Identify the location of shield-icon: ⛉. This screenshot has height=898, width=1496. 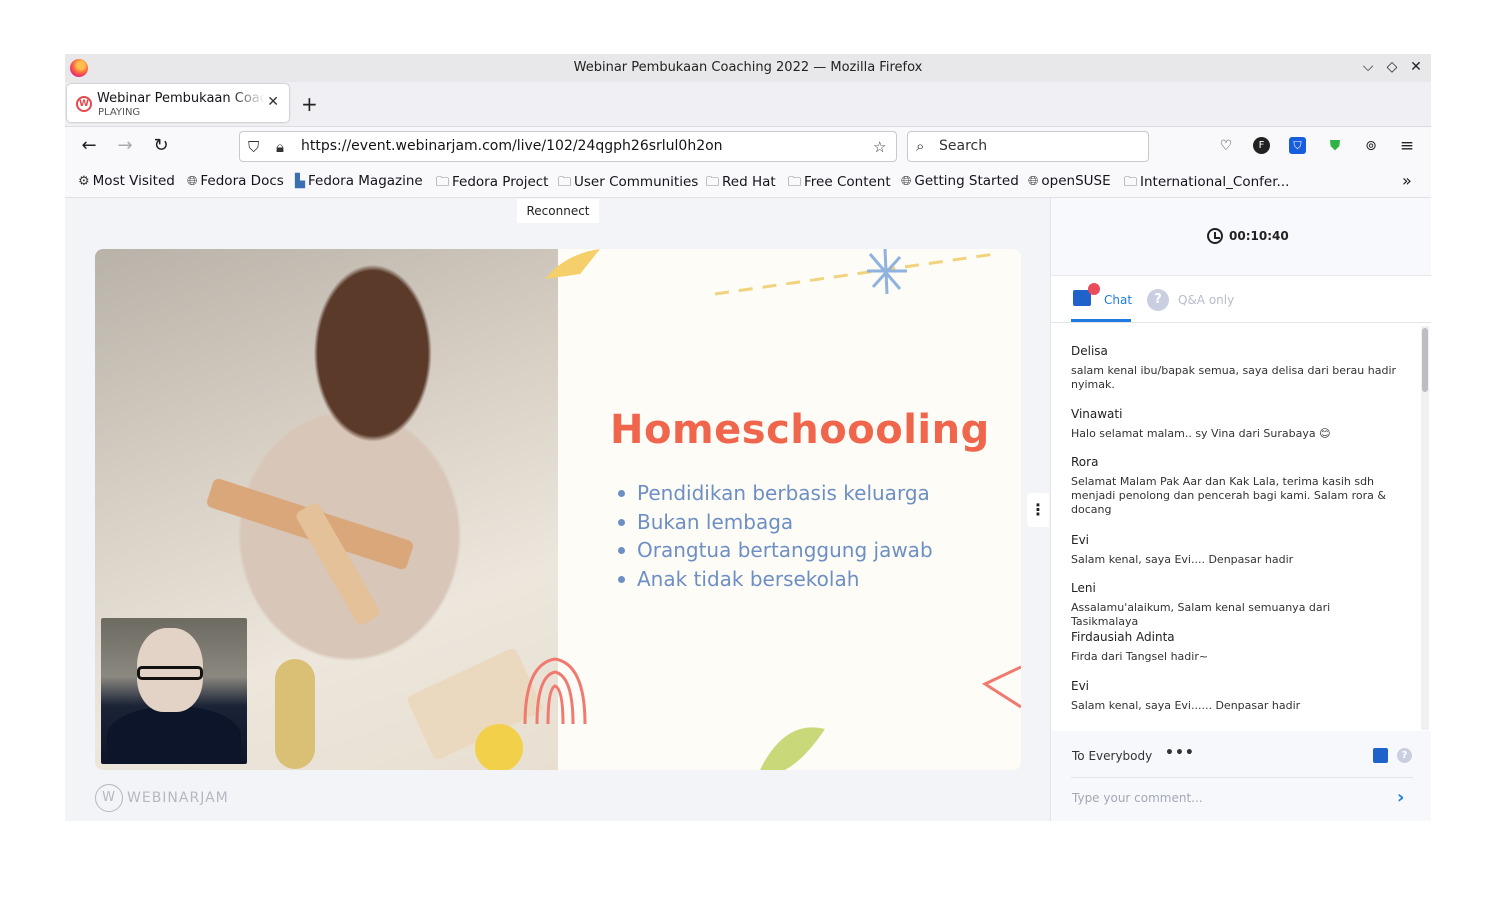
(253, 147).